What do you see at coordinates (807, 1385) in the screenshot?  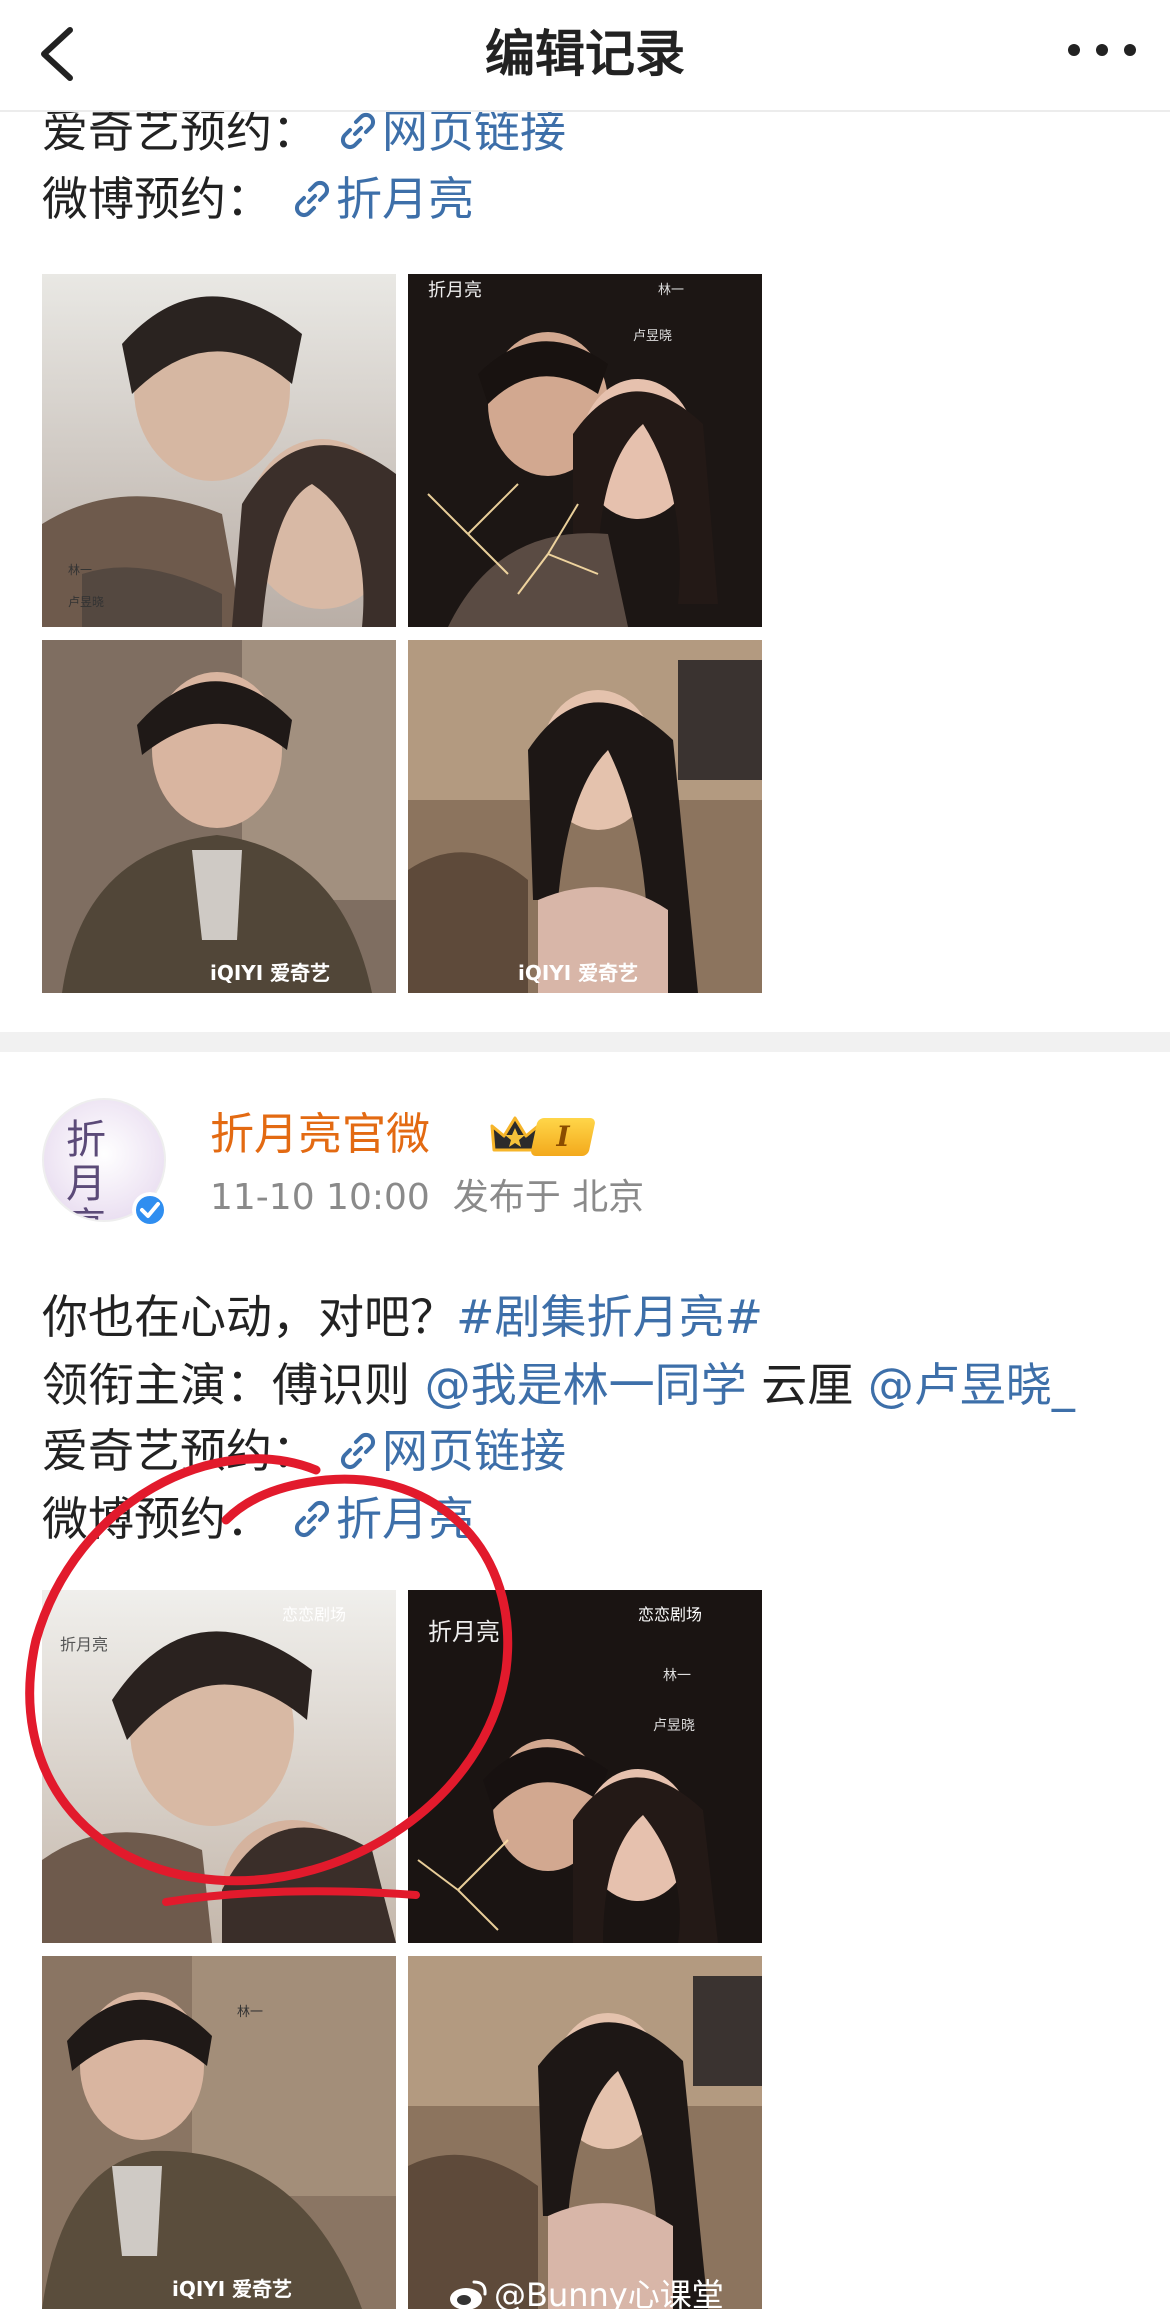 I see `cast-mid: 云厘` at bounding box center [807, 1385].